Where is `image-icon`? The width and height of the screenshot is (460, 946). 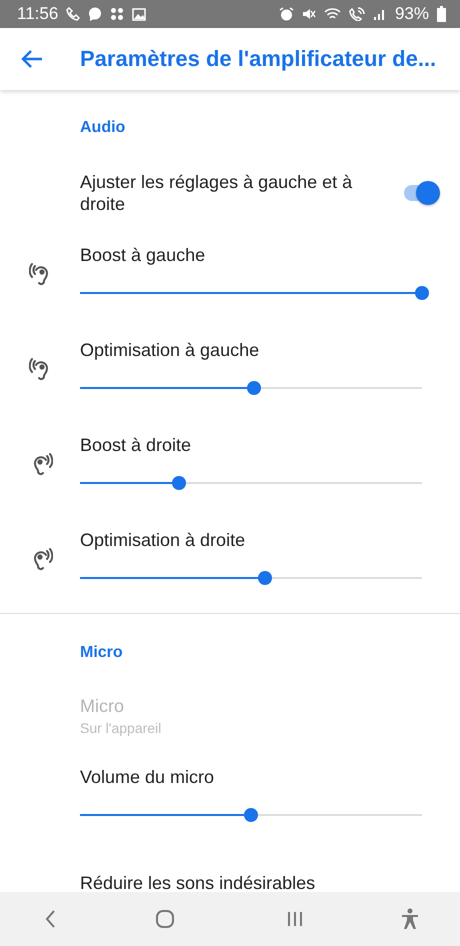
image-icon is located at coordinates (139, 14).